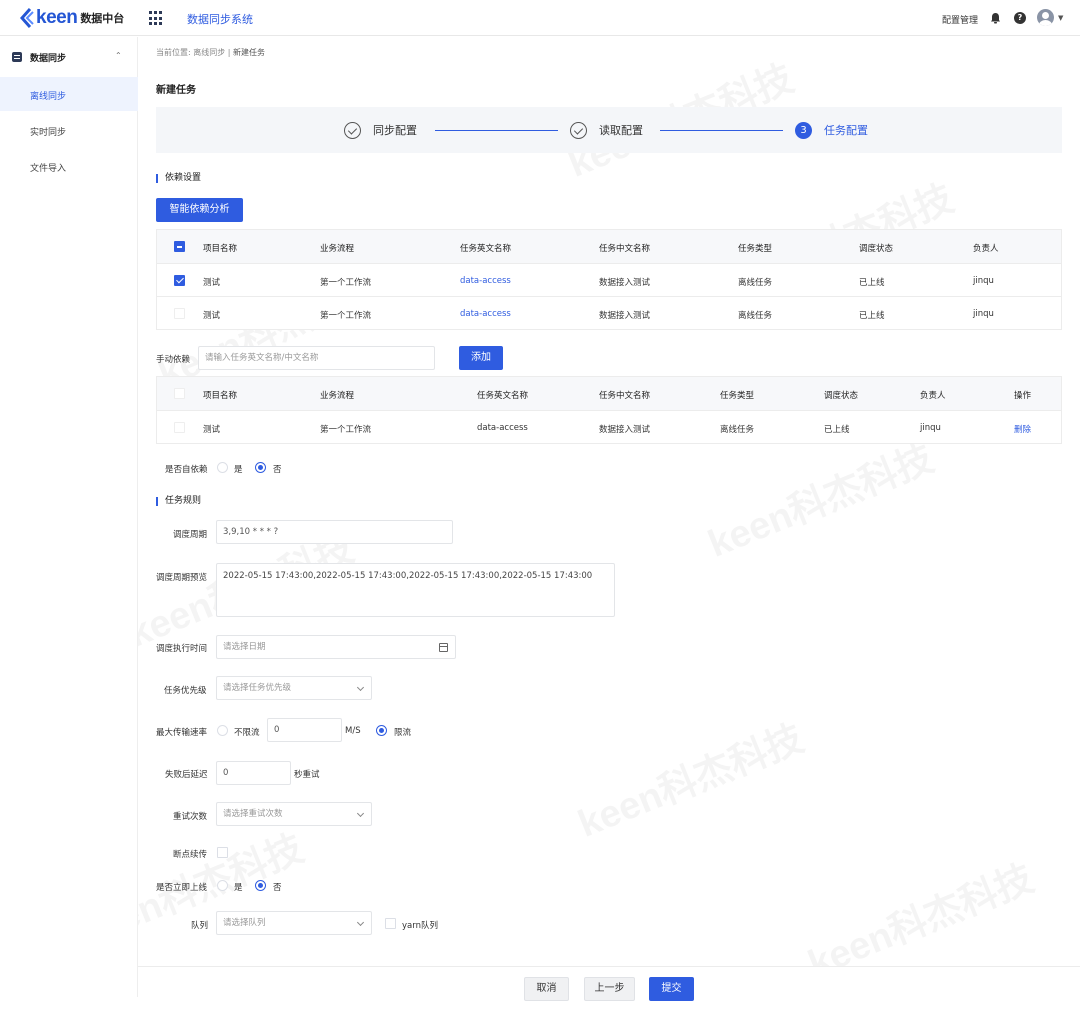 The height and width of the screenshot is (1013, 1080). I want to click on chevron-down-icon: ▼, so click(1060, 18).